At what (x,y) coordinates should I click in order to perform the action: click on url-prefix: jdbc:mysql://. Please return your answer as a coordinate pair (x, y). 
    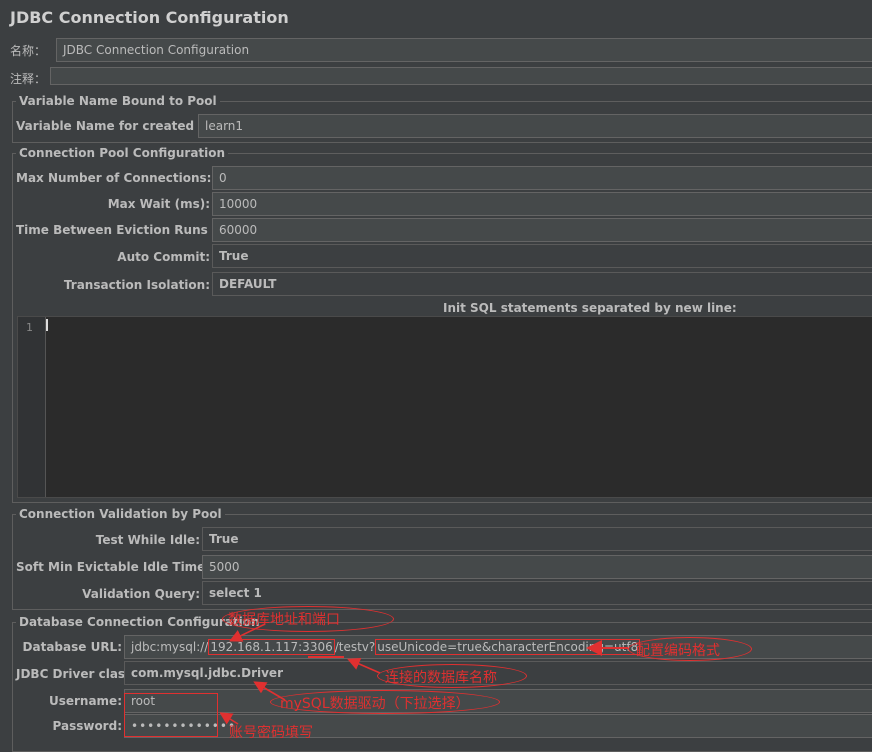
    Looking at the image, I should click on (170, 647).